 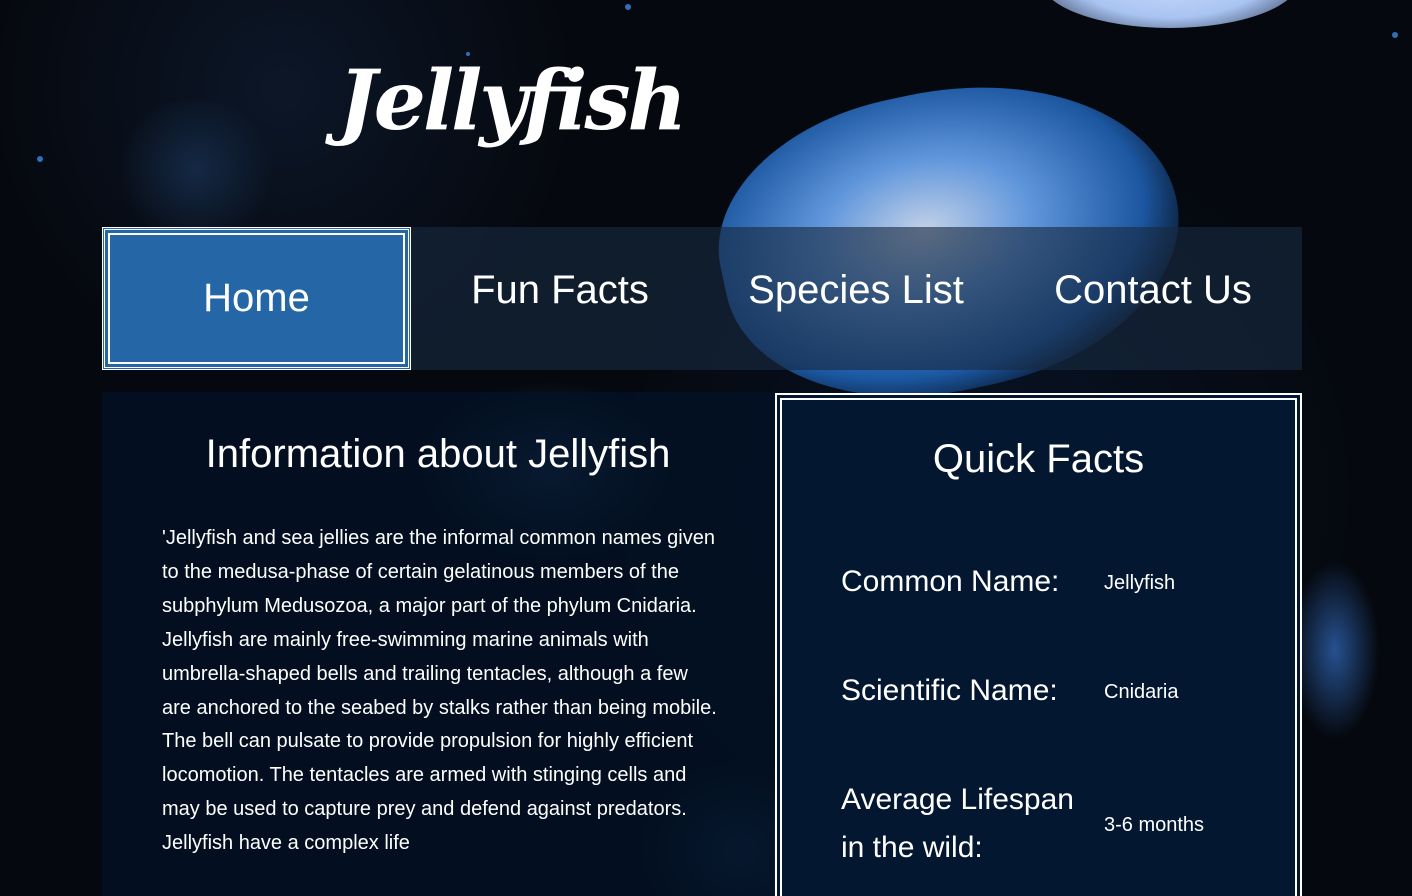 What do you see at coordinates (702, 298) in the screenshot?
I see `main-nav: Home Fun Facts Species List Contact Us` at bounding box center [702, 298].